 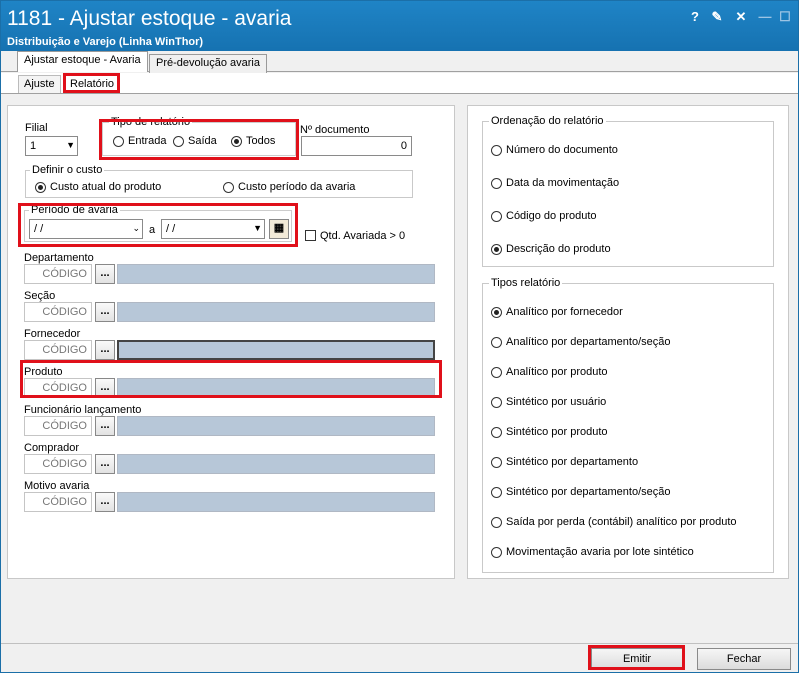 What do you see at coordinates (151, 122) in the screenshot?
I see `tipo-relatorio-title: Tipo de relatório` at bounding box center [151, 122].